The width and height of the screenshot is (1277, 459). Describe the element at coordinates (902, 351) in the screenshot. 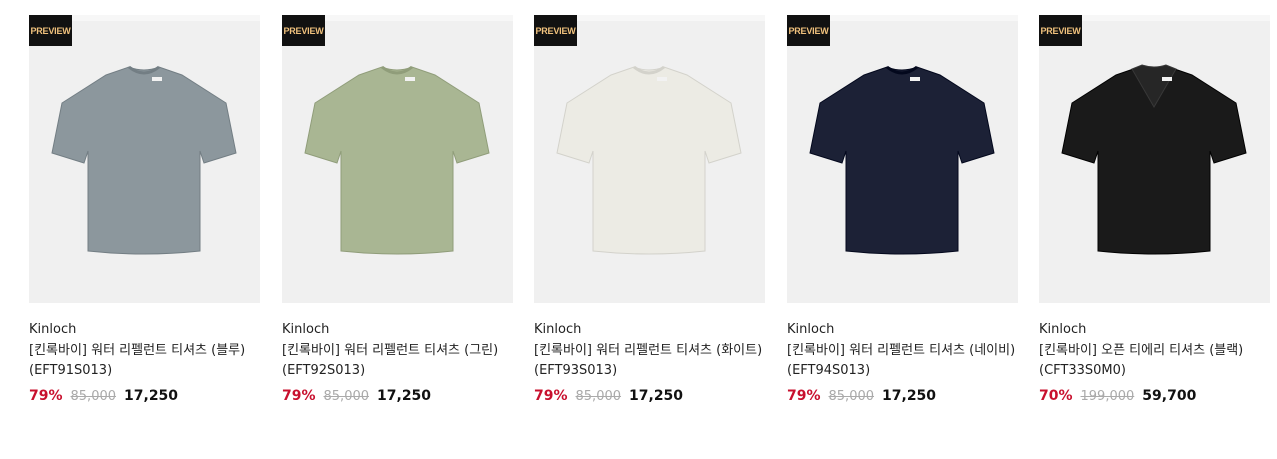

I see `product-name: [킨록바이] 워터 리펠런트 티셔츠 (네이비)` at that location.